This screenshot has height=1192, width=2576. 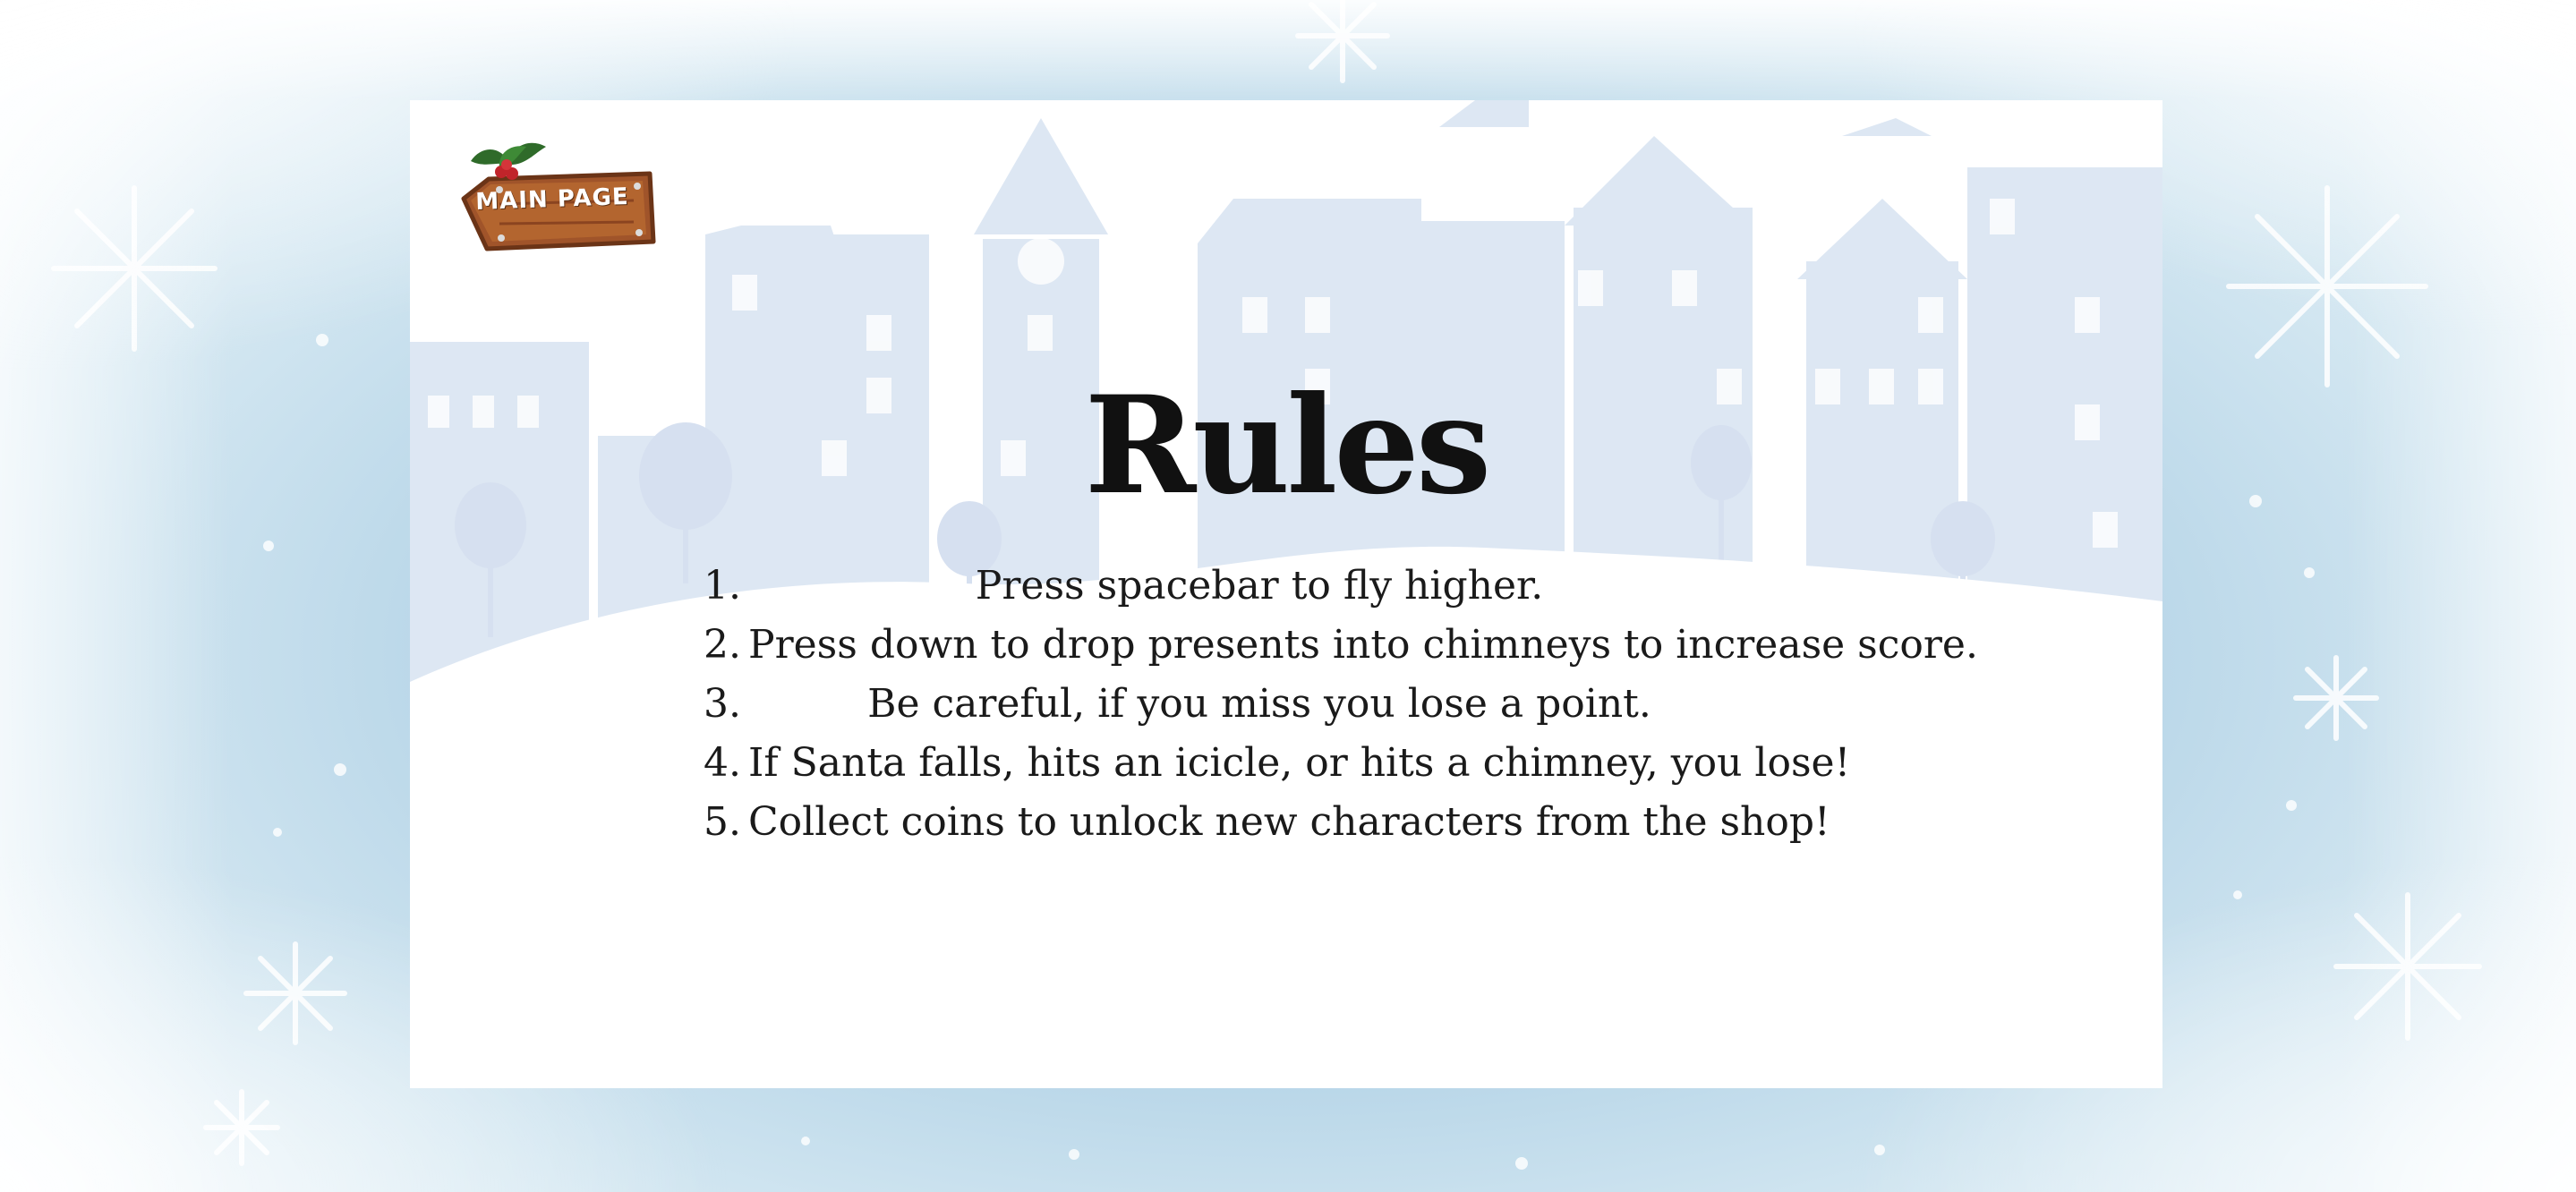 I want to click on main-page-sign-button: MAIN PAGE, so click(x=558, y=185).